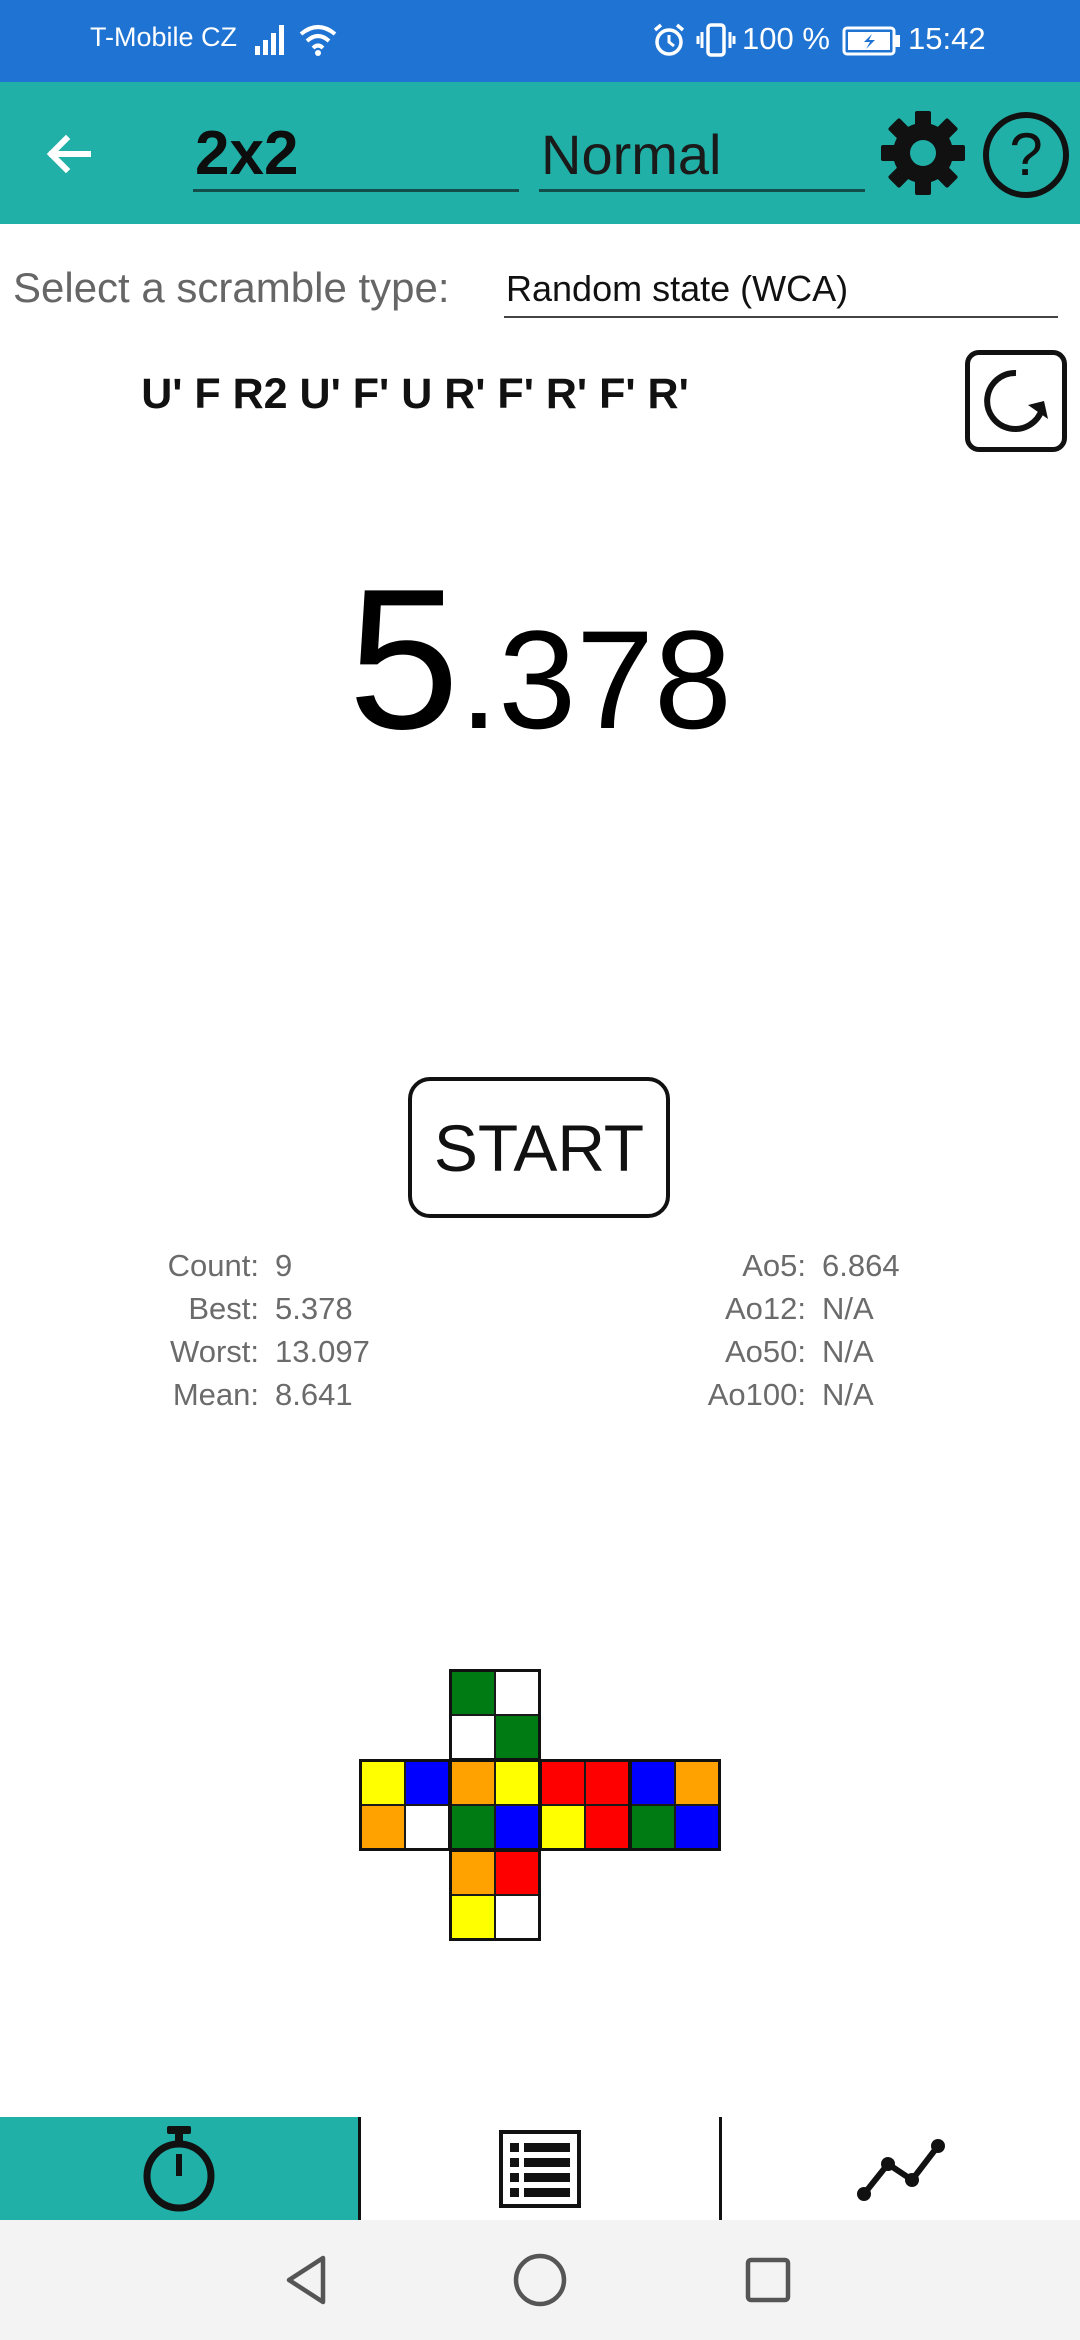  I want to click on nav-back-icon, so click(307, 2280).